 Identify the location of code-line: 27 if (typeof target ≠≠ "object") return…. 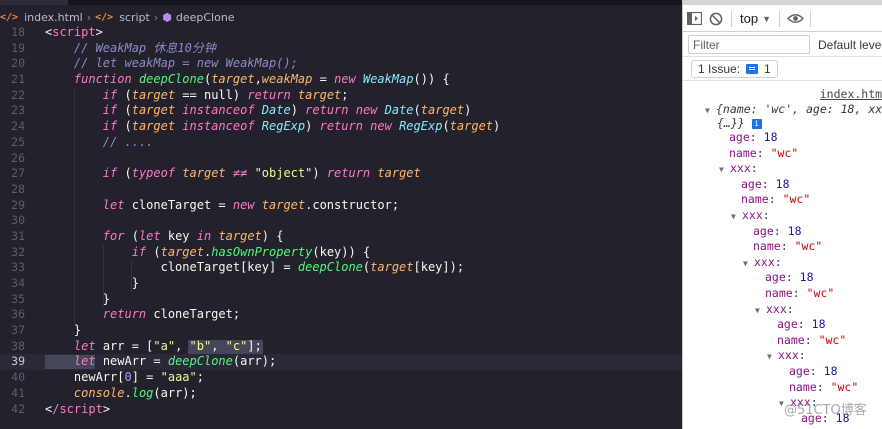
(341, 174).